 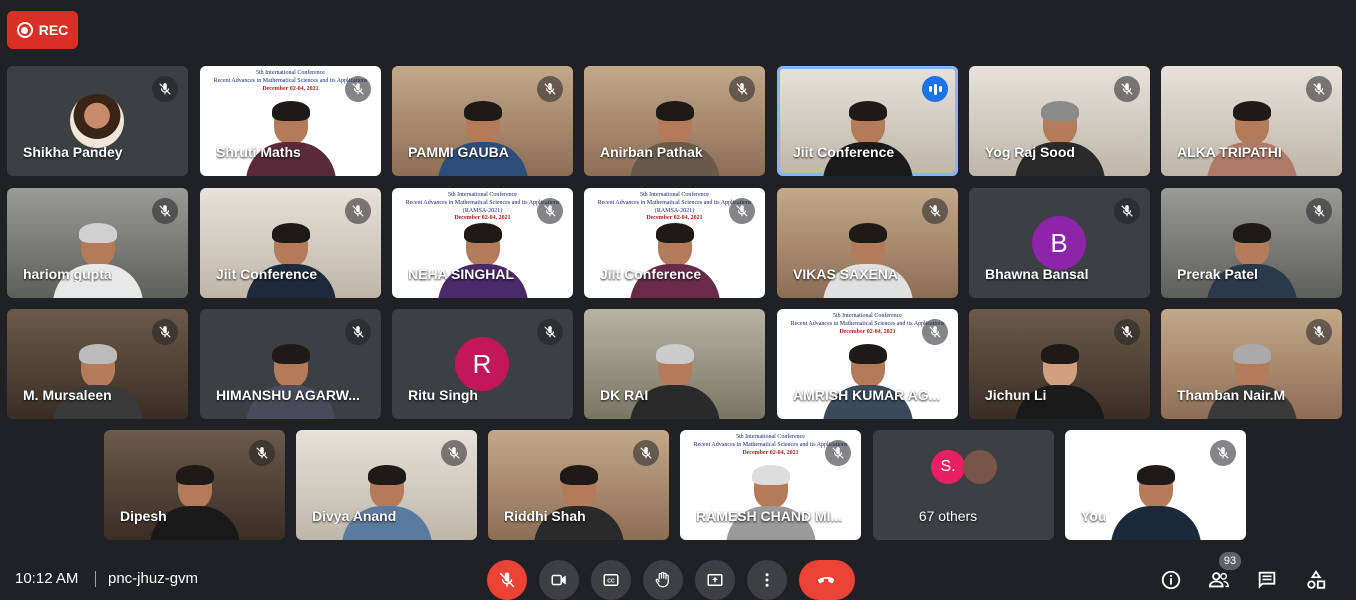 I want to click on participant-tile: Yog Raj Sood, so click(x=1059, y=121).